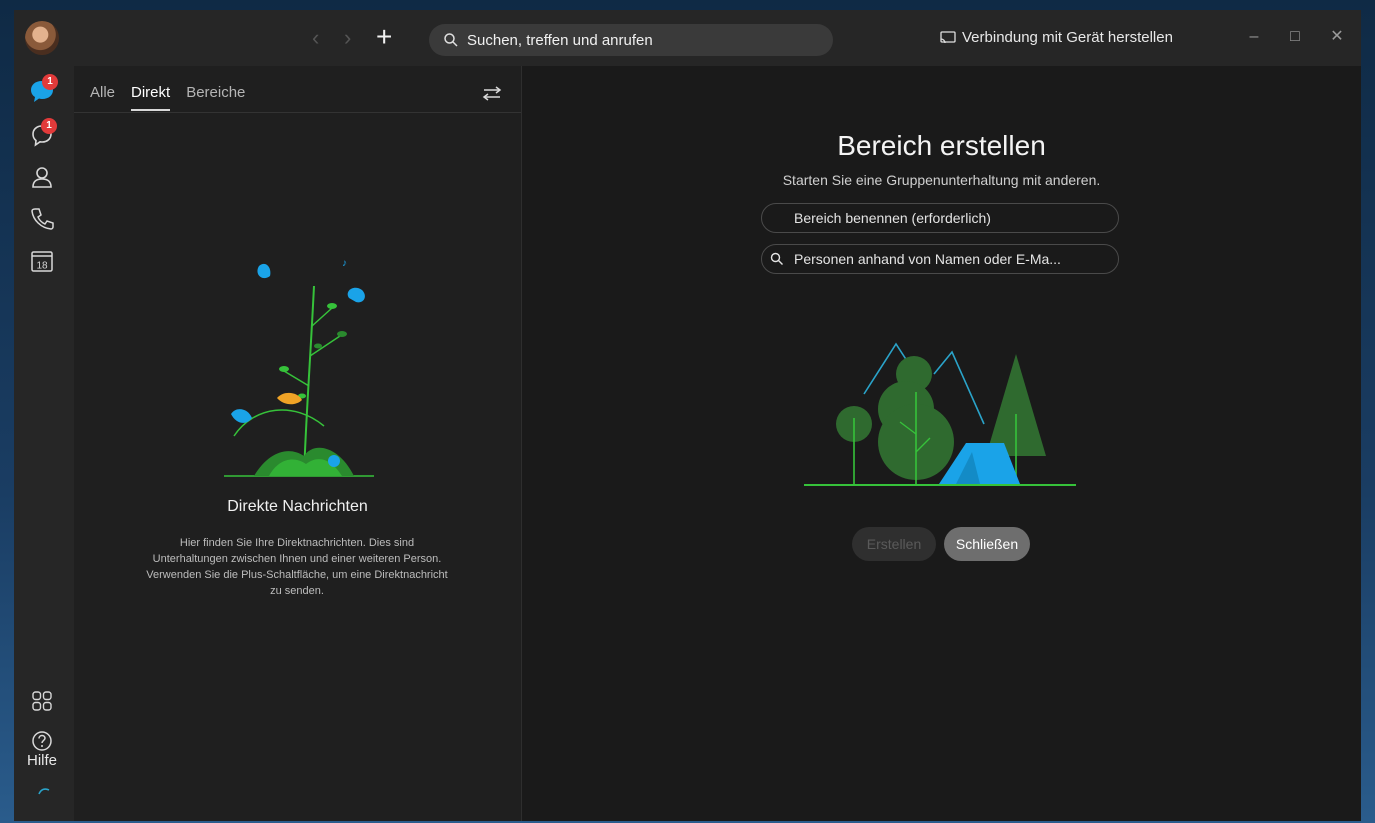 The image size is (1375, 823). I want to click on search-icon, so click(451, 40).